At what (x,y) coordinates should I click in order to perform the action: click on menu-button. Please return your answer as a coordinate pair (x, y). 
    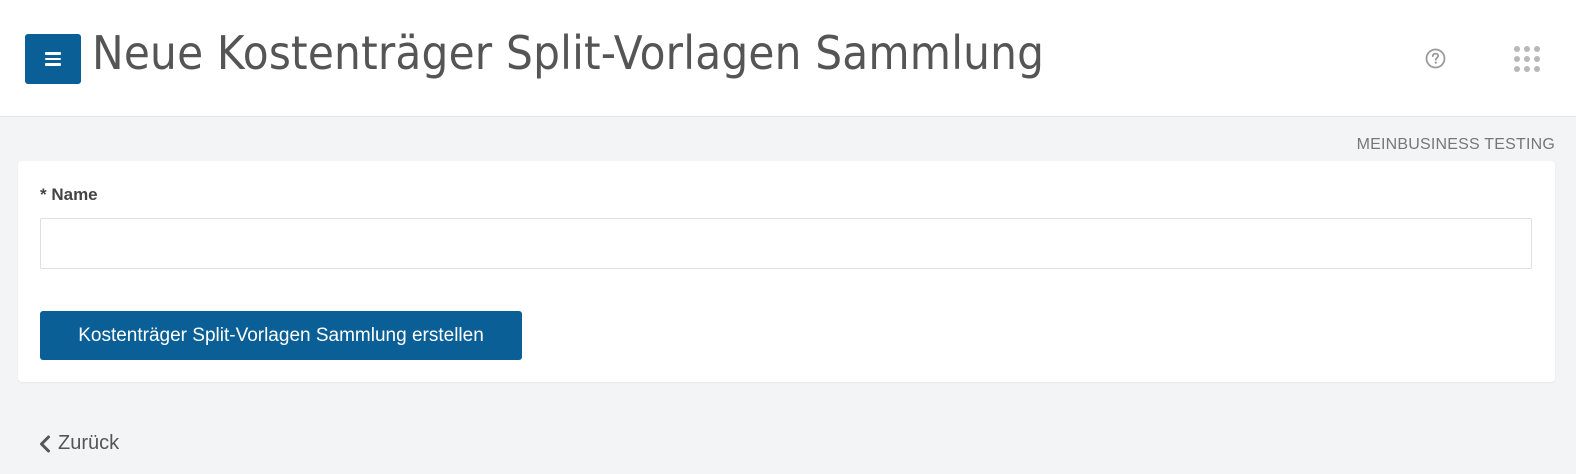
    Looking at the image, I should click on (53, 59).